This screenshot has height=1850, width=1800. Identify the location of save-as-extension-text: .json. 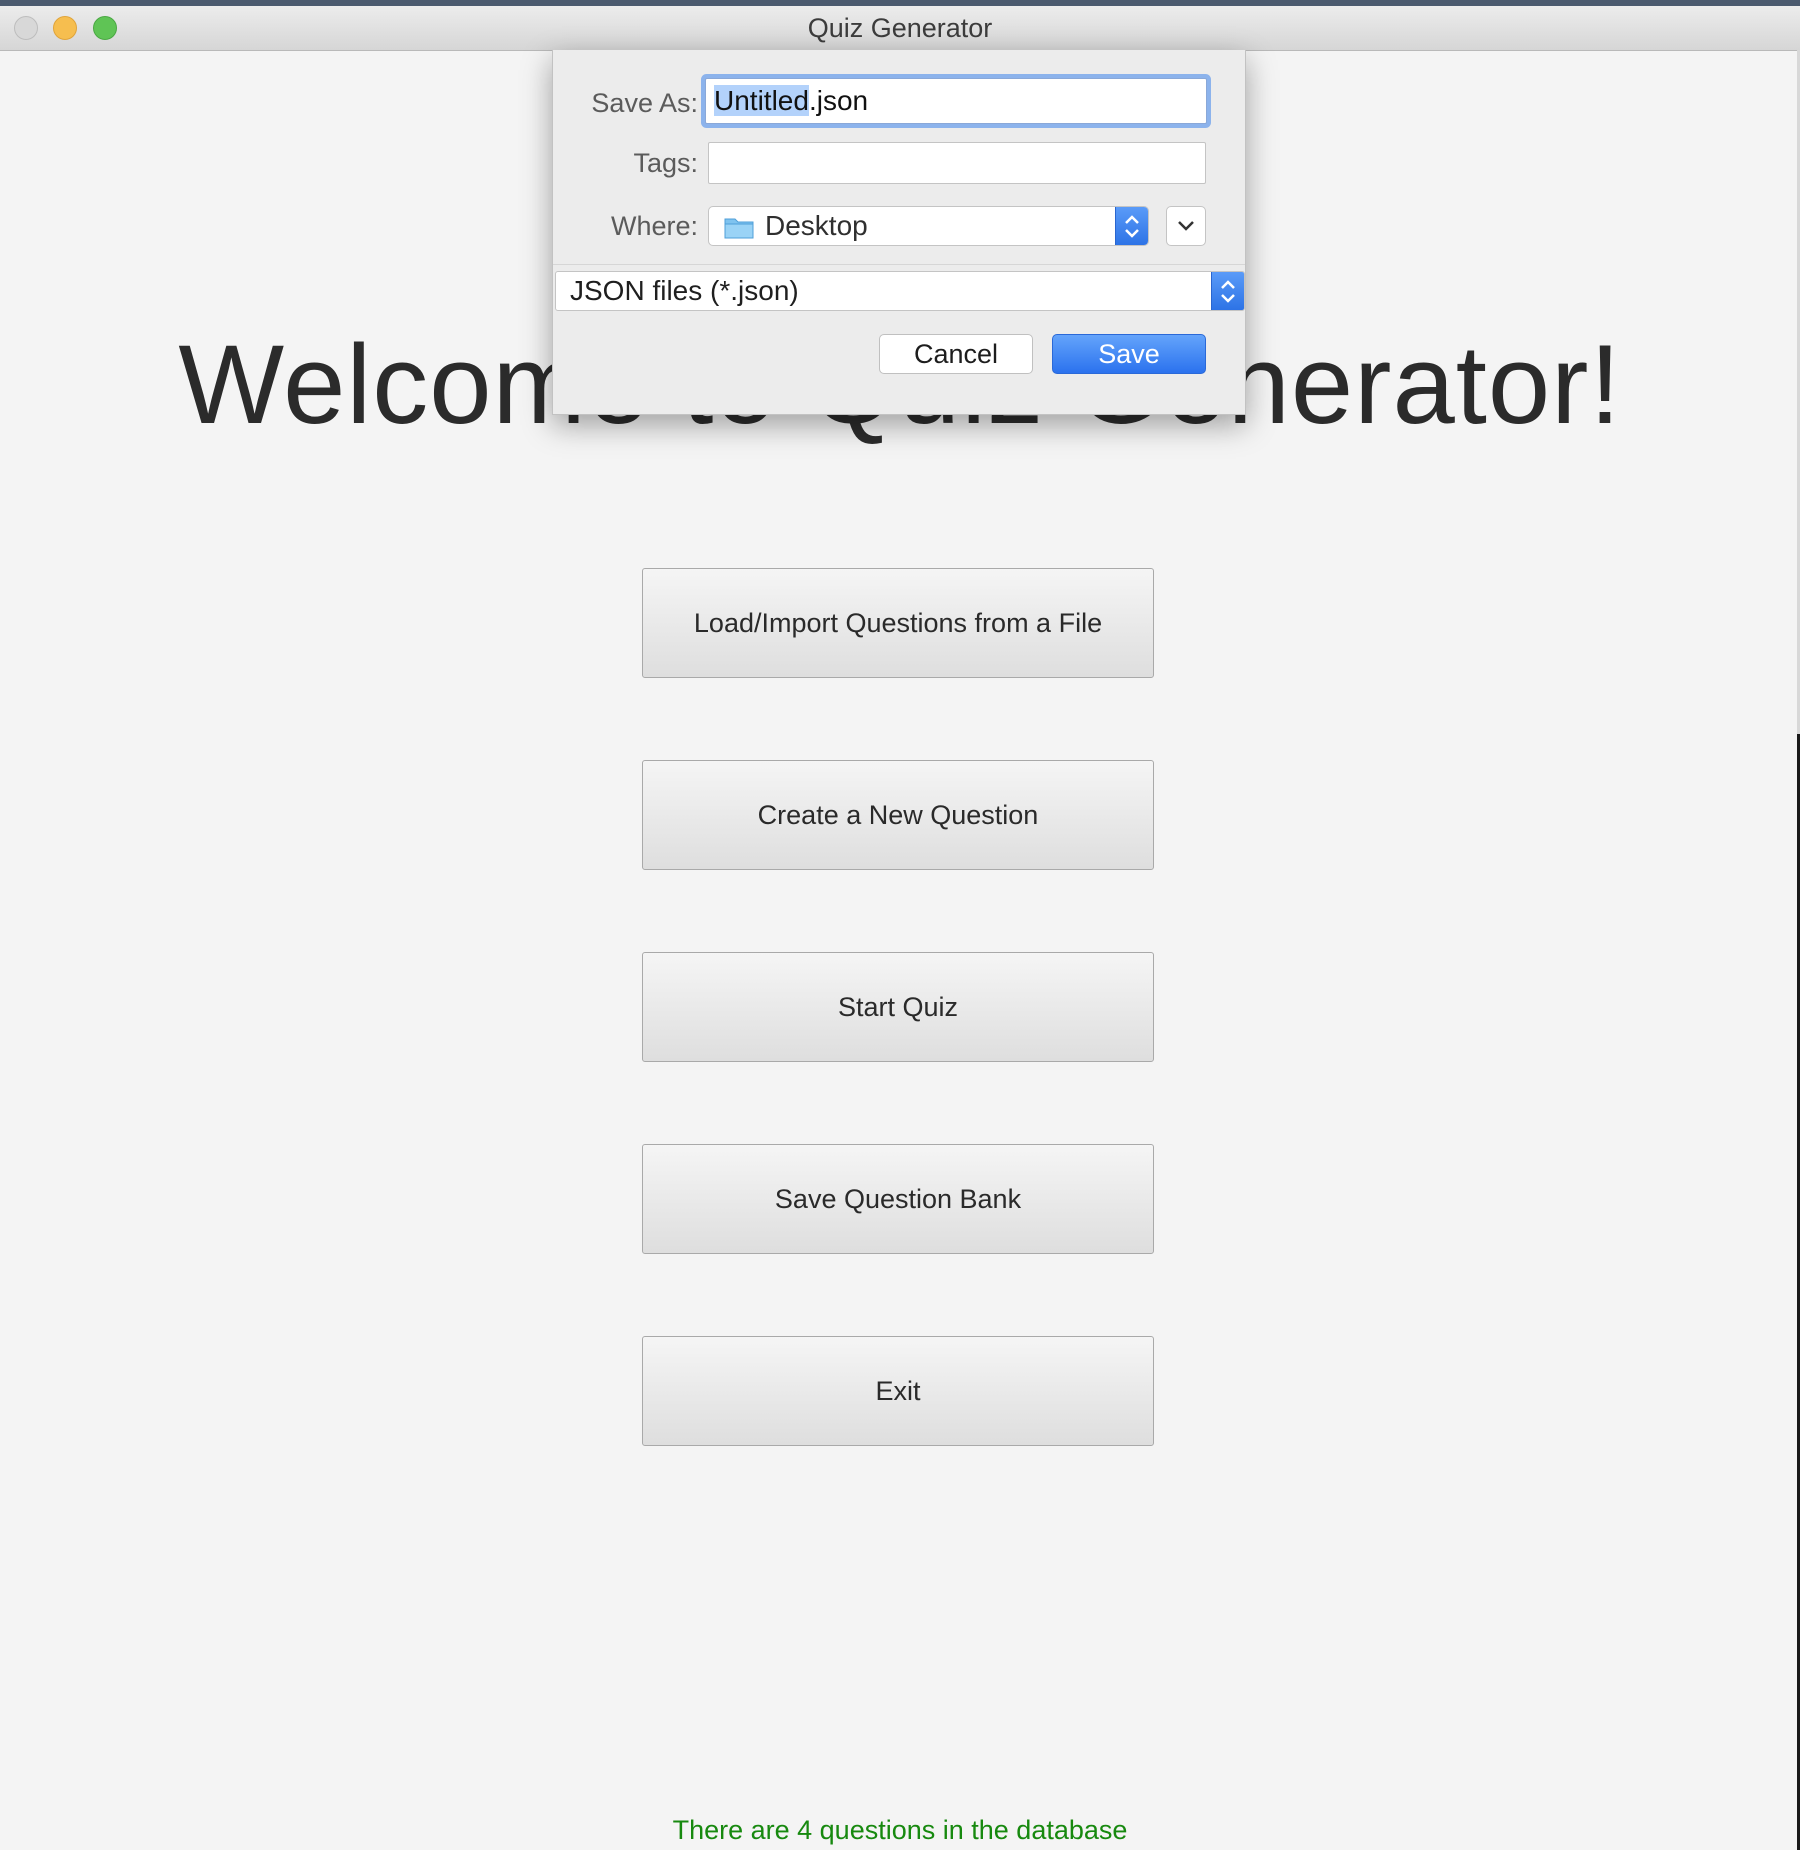
(838, 100).